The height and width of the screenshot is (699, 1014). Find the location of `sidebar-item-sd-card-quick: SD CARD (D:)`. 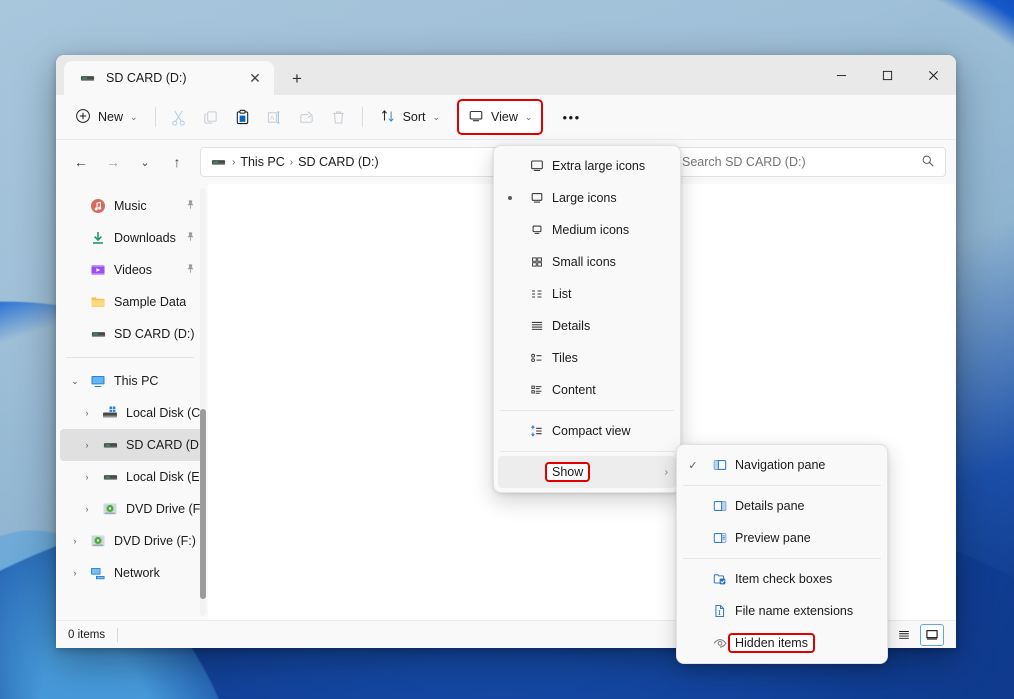

sidebar-item-sd-card-quick: SD CARD (D:) is located at coordinates (132, 334).